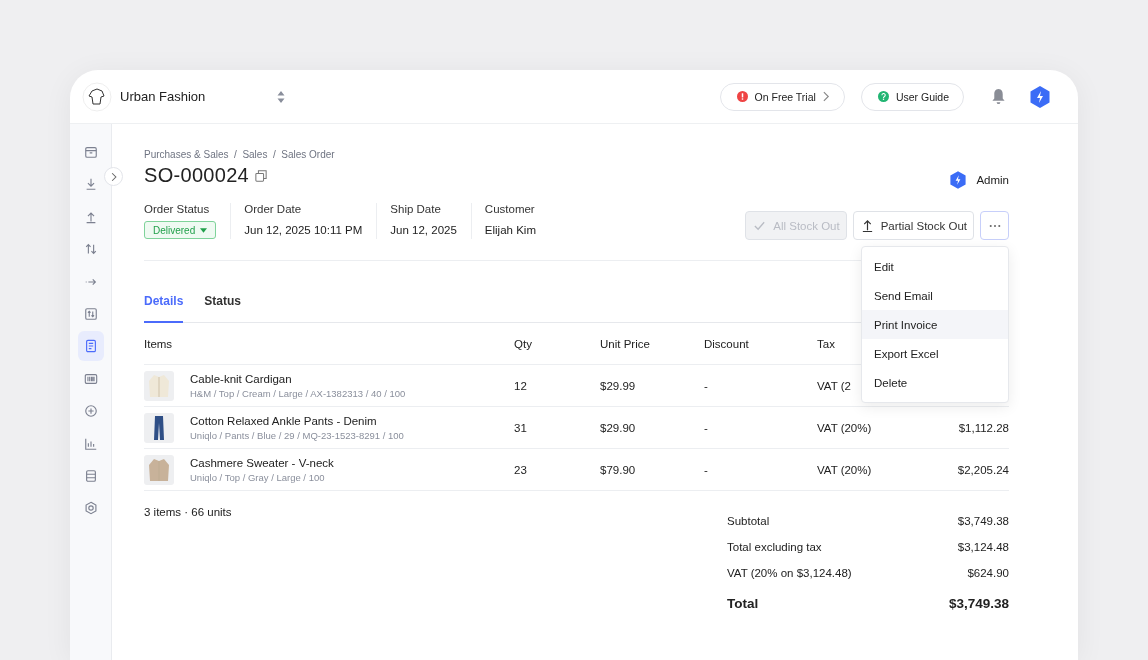  I want to click on table-cell: $79.90, so click(618, 469).